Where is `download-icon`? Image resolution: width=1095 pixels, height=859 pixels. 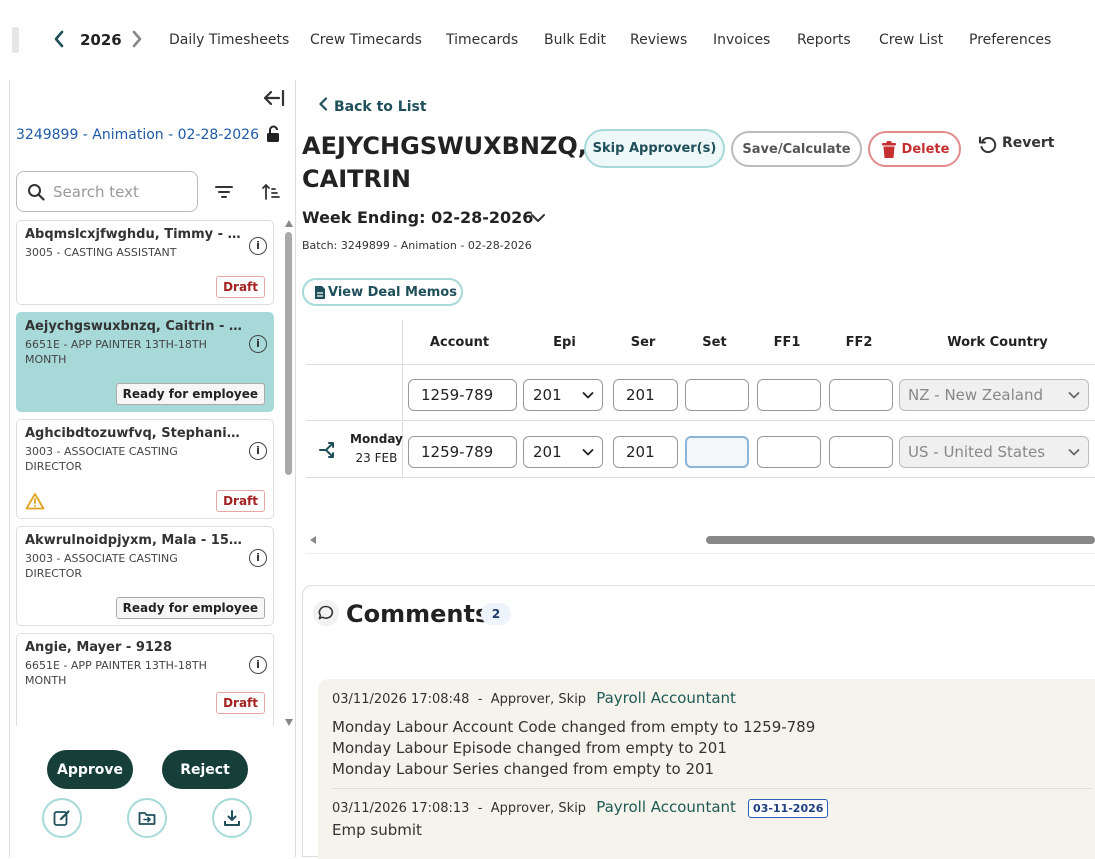
download-icon is located at coordinates (232, 818).